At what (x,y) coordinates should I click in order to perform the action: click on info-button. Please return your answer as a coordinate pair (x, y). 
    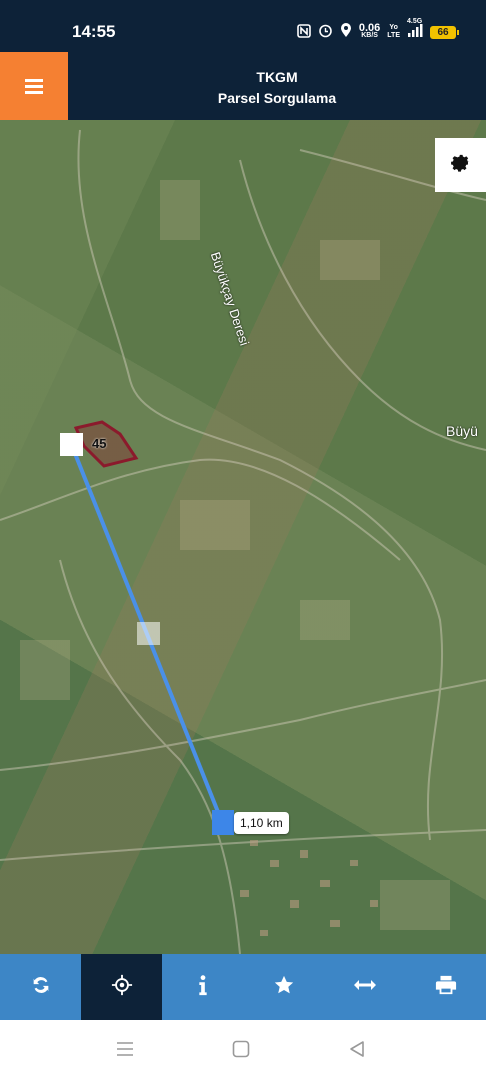
    Looking at the image, I should click on (202, 987).